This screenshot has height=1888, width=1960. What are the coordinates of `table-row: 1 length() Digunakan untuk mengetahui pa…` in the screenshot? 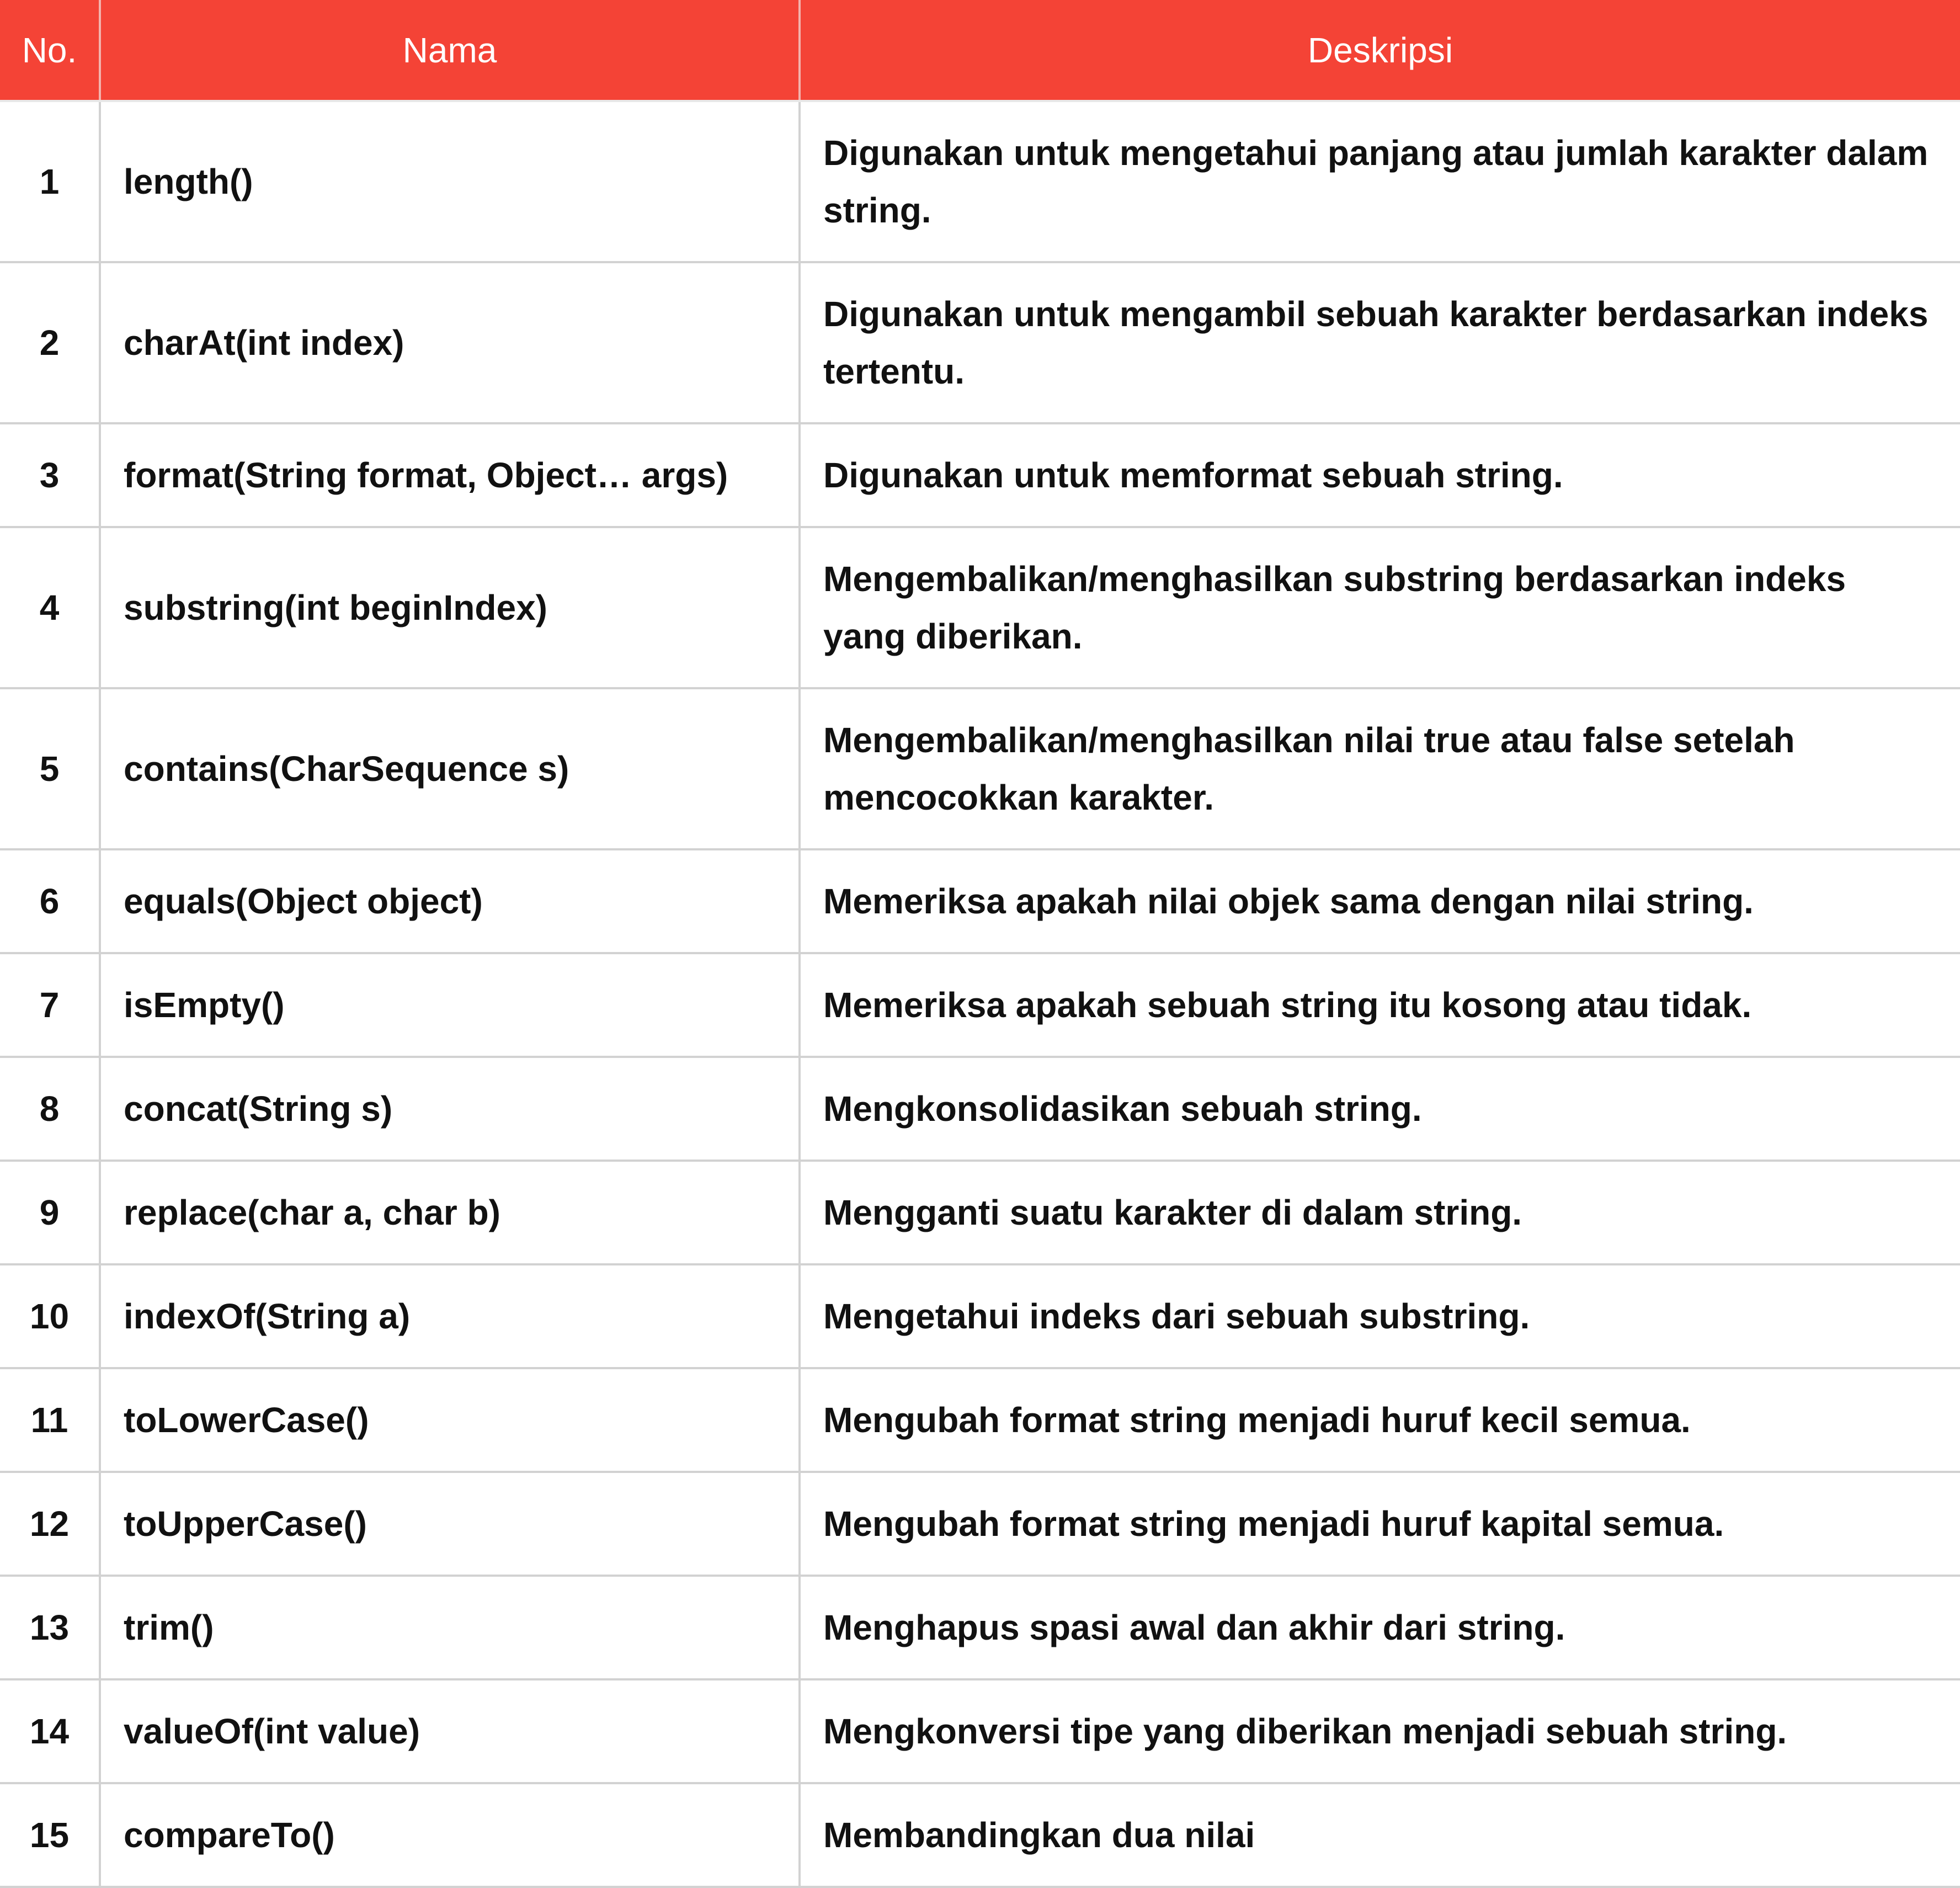 It's located at (980, 181).